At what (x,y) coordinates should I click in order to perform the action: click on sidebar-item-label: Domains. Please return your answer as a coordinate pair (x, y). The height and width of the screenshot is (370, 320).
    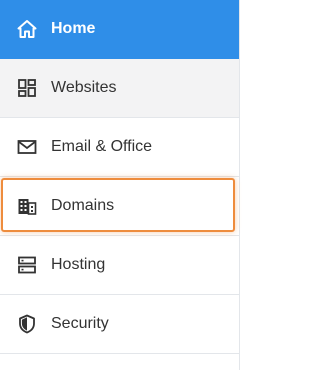
    Looking at the image, I should click on (83, 205).